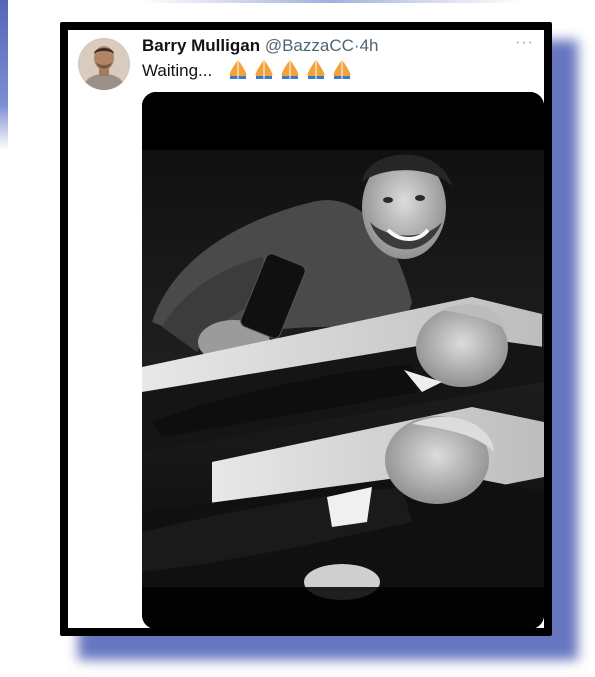 The height and width of the screenshot is (677, 595). Describe the element at coordinates (330, 1) in the screenshot. I see `decorative-edge-top` at that location.